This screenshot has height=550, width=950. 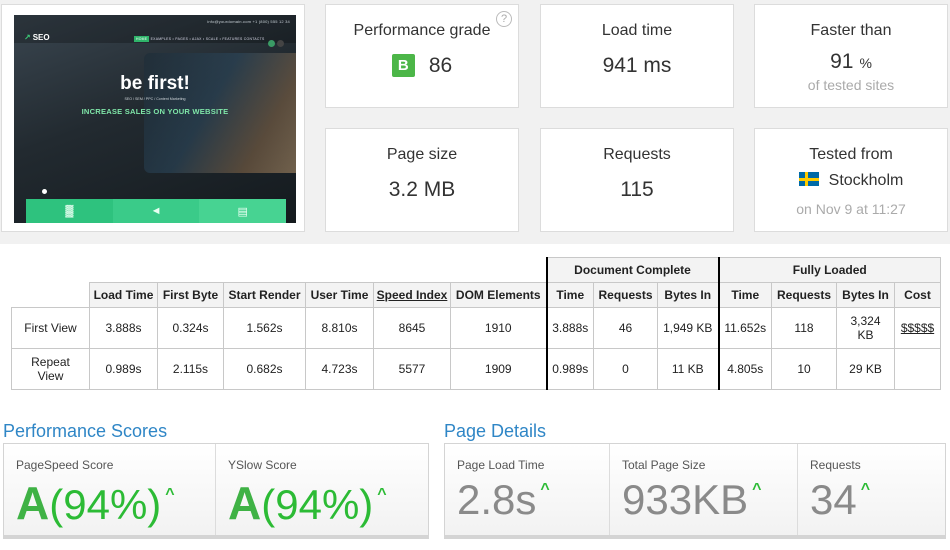 What do you see at coordinates (625, 328) in the screenshot?
I see `table-cell: 46` at bounding box center [625, 328].